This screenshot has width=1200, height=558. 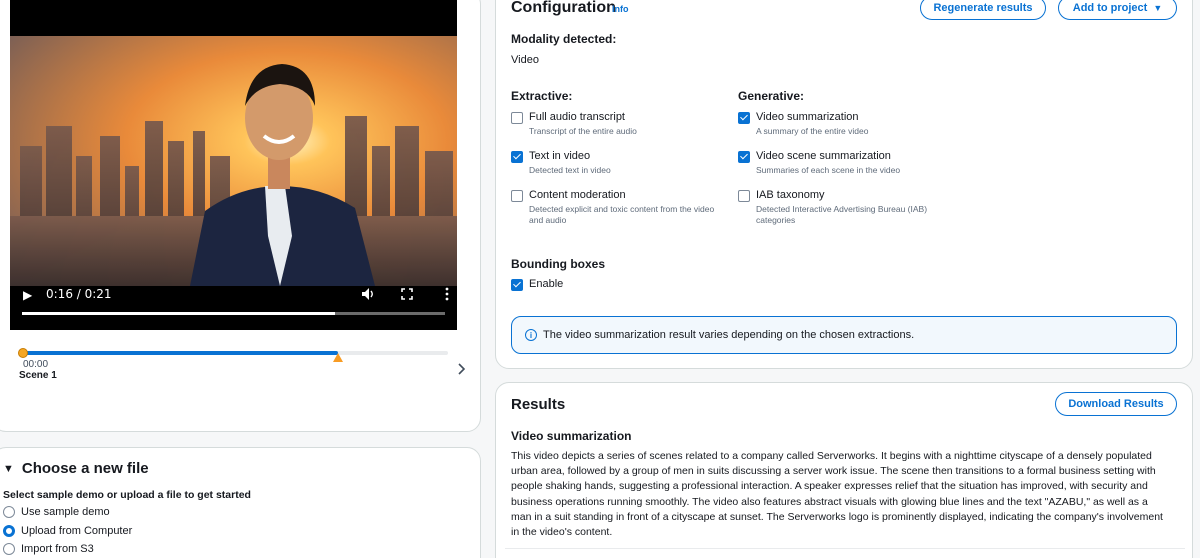 I want to click on regenerate-results-label: Regenerate results, so click(x=983, y=8).